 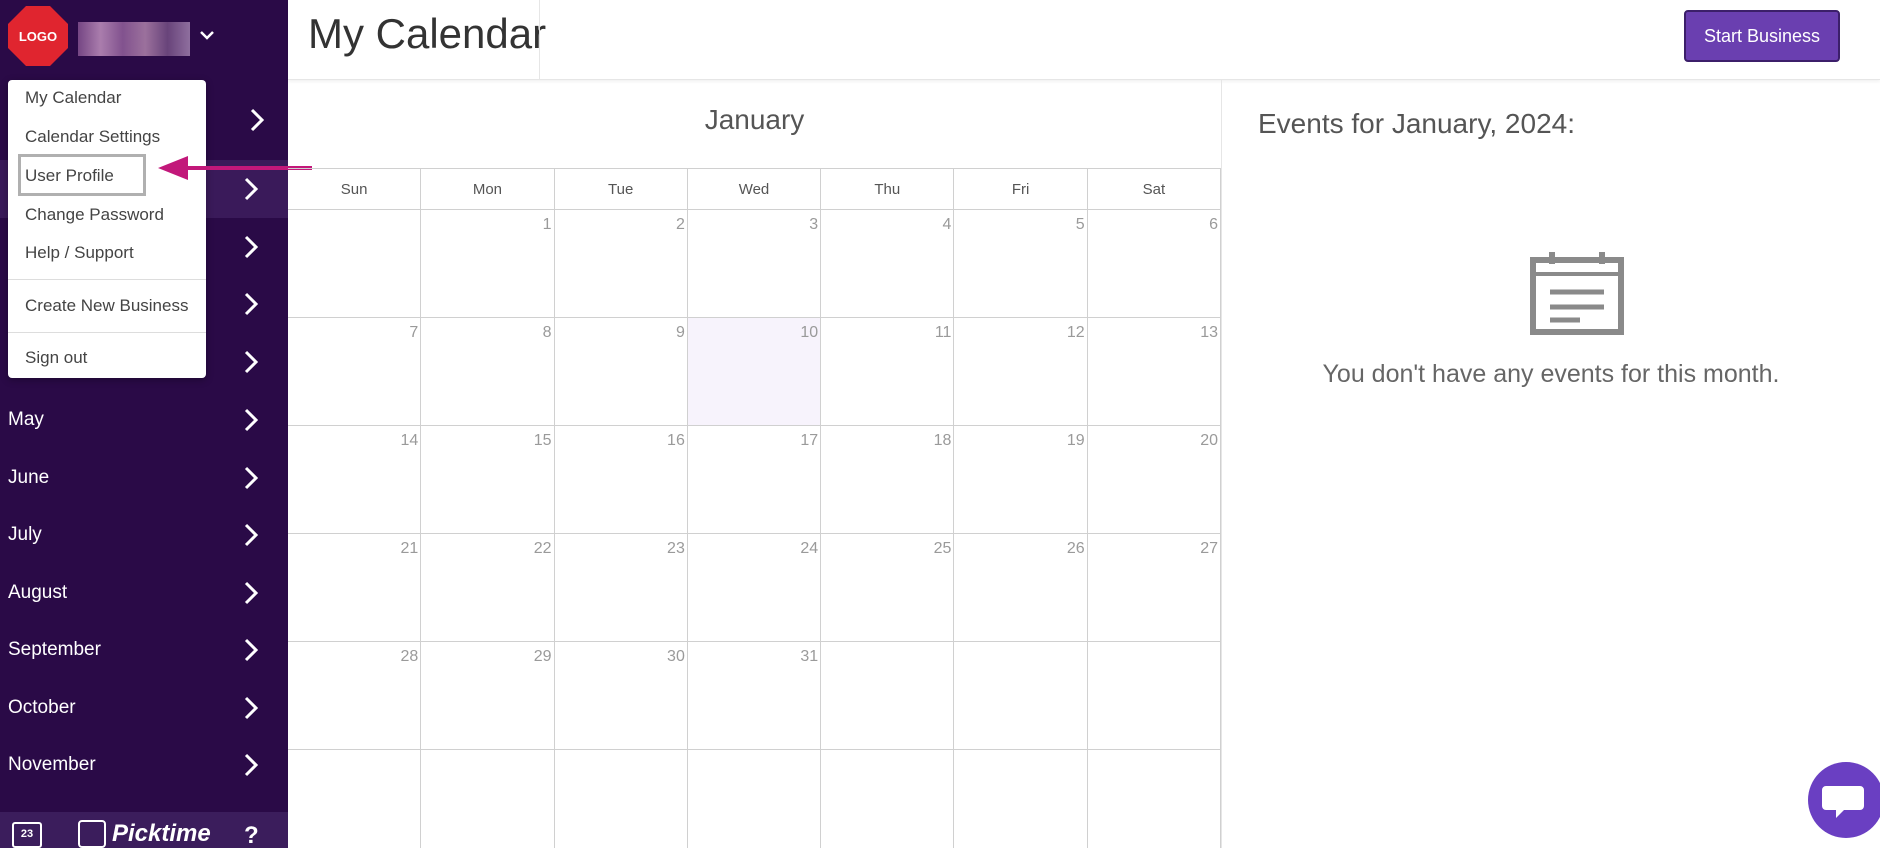 I want to click on sidebar-item-september: September, so click(x=144, y=650).